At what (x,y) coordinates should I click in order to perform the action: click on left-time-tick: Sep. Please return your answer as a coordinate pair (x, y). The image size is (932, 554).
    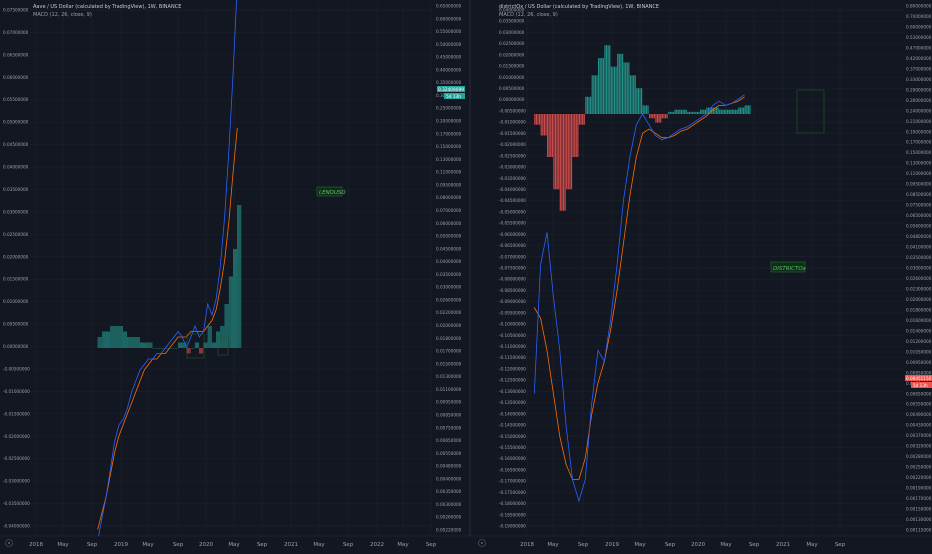
    Looking at the image, I should click on (178, 545).